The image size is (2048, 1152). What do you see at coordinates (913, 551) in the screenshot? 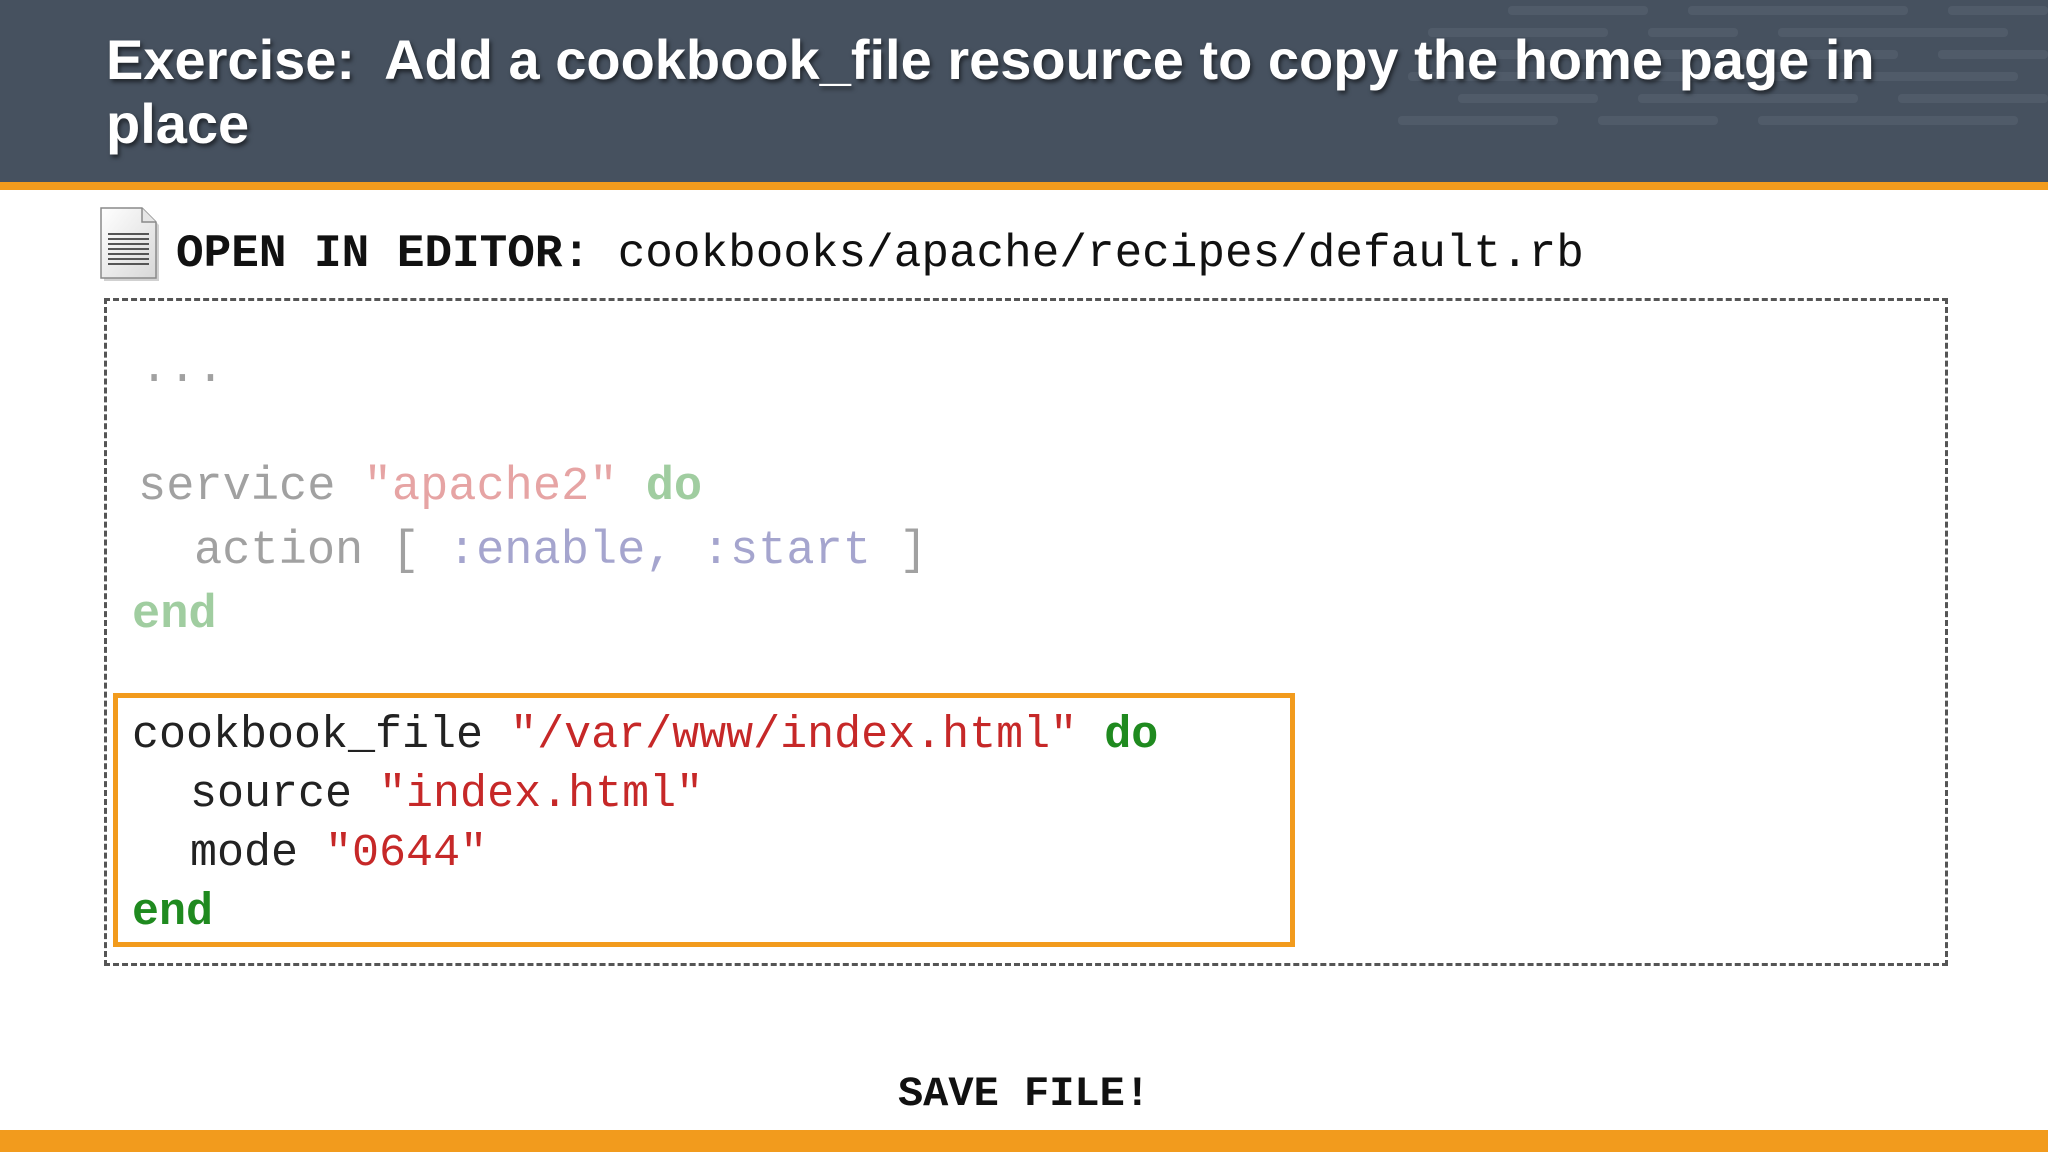
I see `code-token: ]` at bounding box center [913, 551].